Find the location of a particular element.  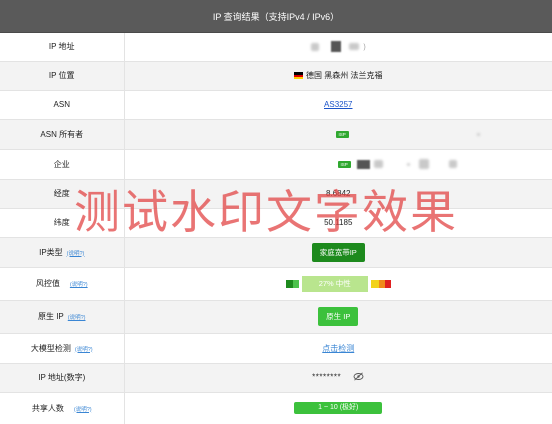

llm-check-value: 点击检测 is located at coordinates (338, 348).